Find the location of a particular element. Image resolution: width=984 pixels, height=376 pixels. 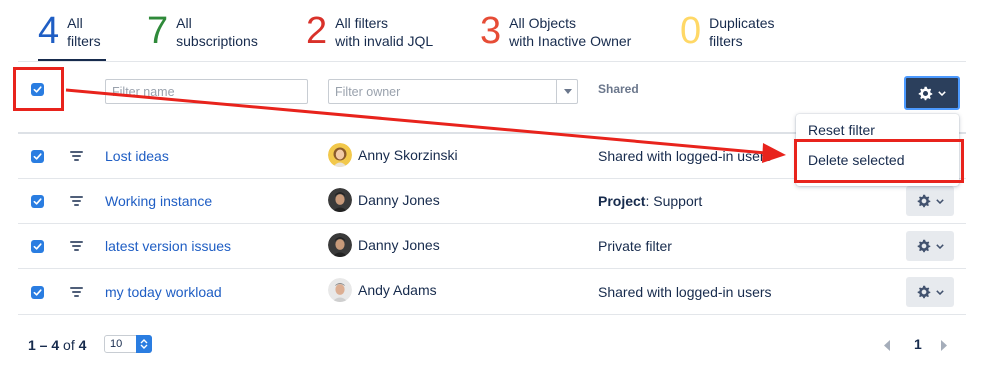

stat-label-line1: Duplicates is located at coordinates (742, 23).